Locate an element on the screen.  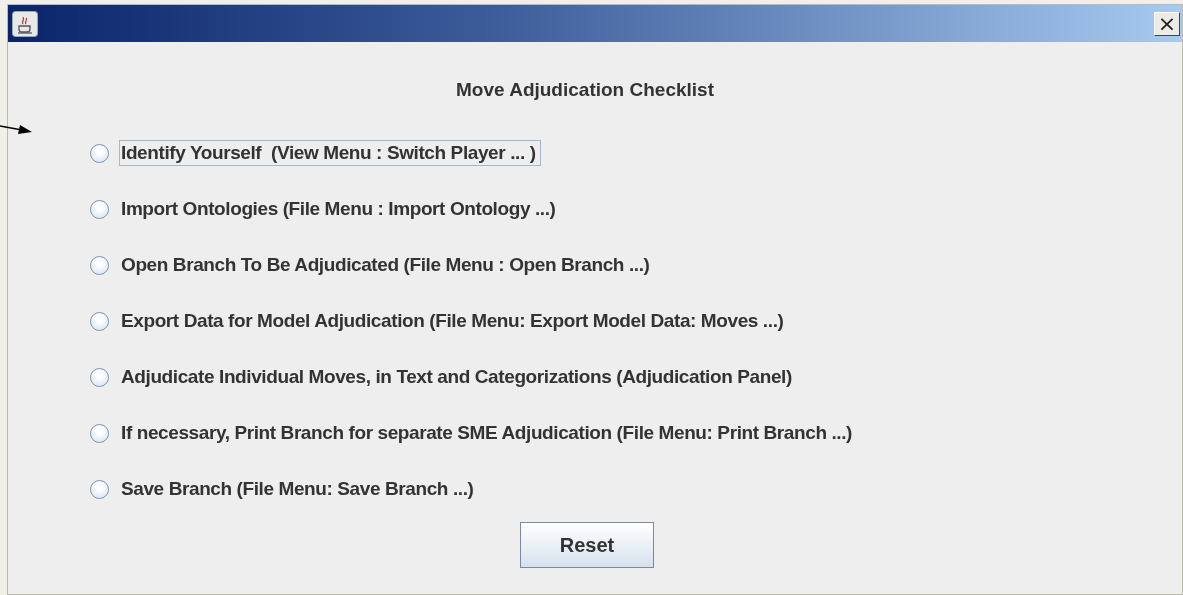
reset-button: Reset is located at coordinates (587, 545).